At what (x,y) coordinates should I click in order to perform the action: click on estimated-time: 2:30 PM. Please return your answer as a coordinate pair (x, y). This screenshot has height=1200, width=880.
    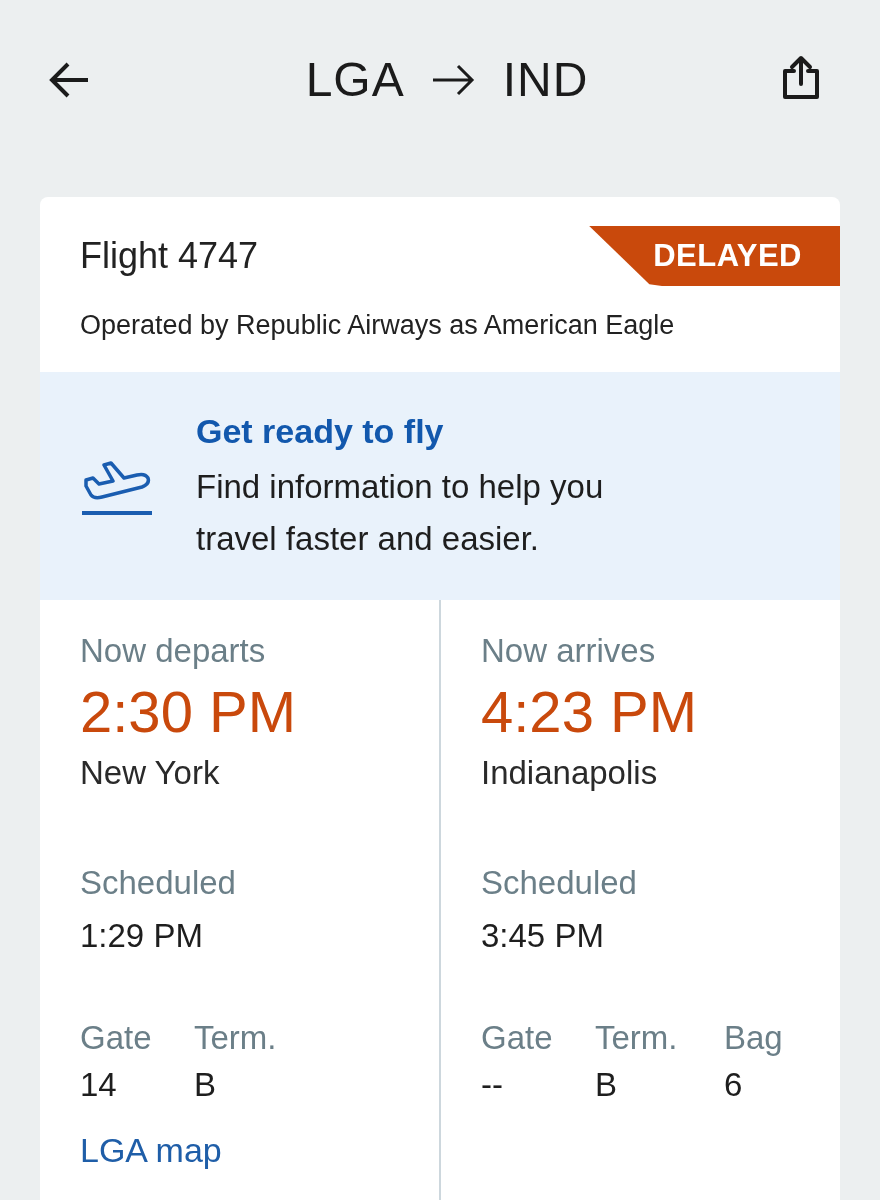
    Looking at the image, I should click on (188, 712).